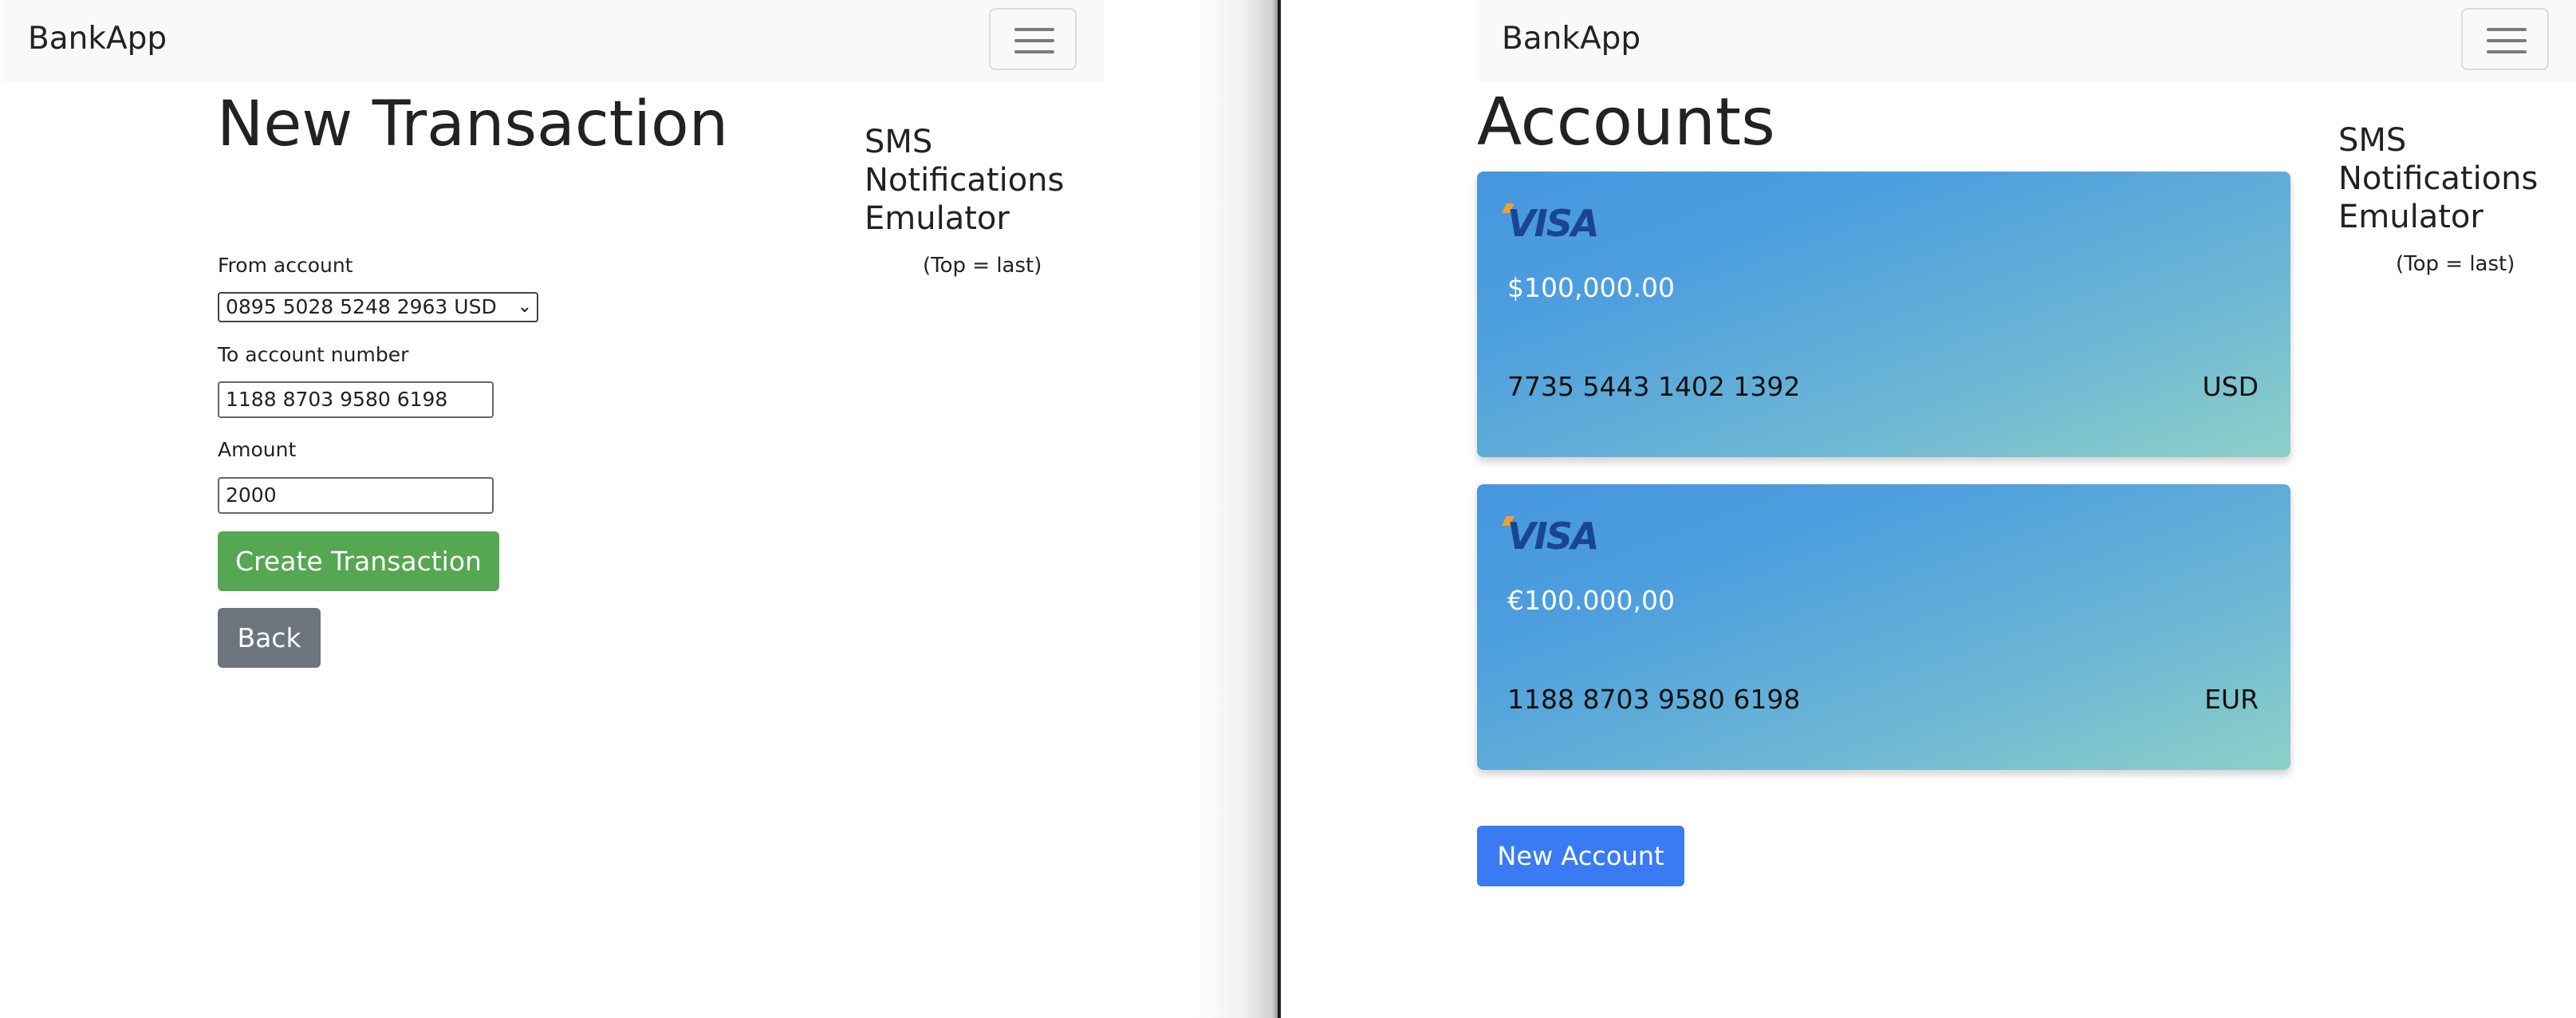 The image size is (2576, 1018). I want to click on window-gap, so click(1192, 509).